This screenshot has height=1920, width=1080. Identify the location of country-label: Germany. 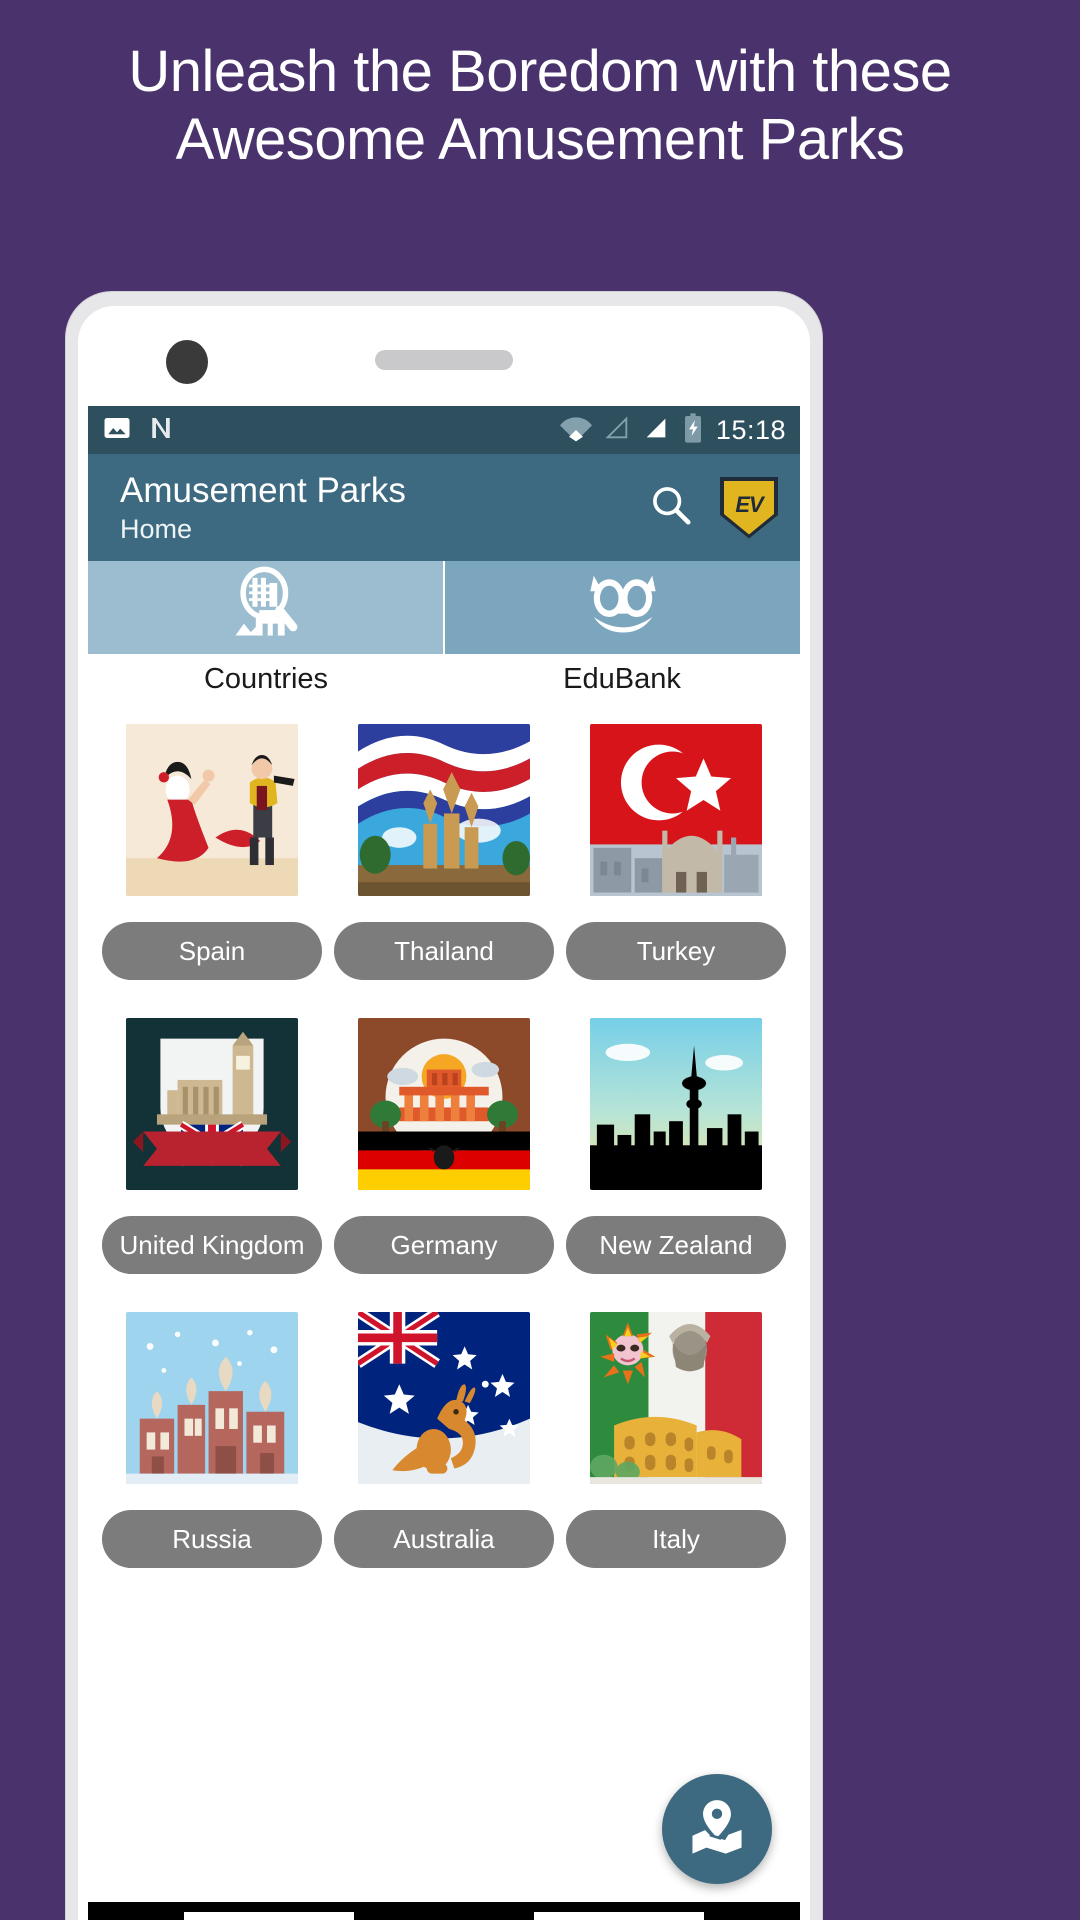
(444, 1245).